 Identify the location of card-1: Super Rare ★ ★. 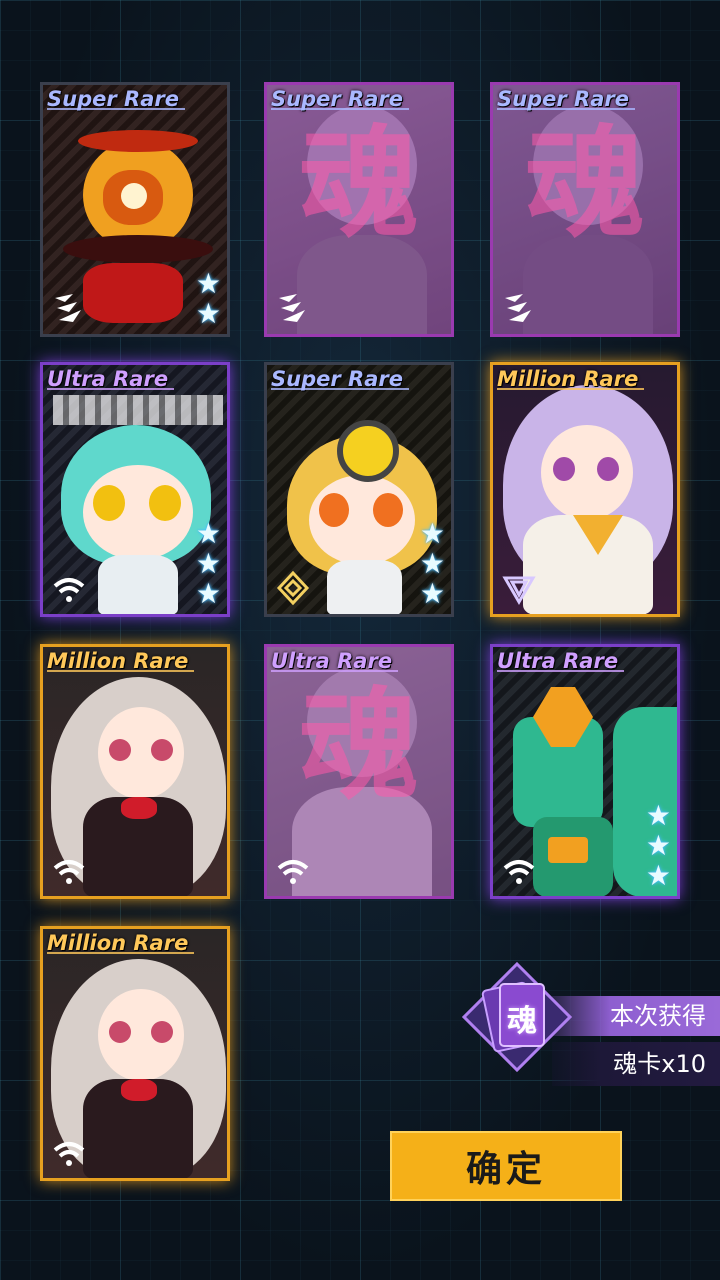
(135, 209).